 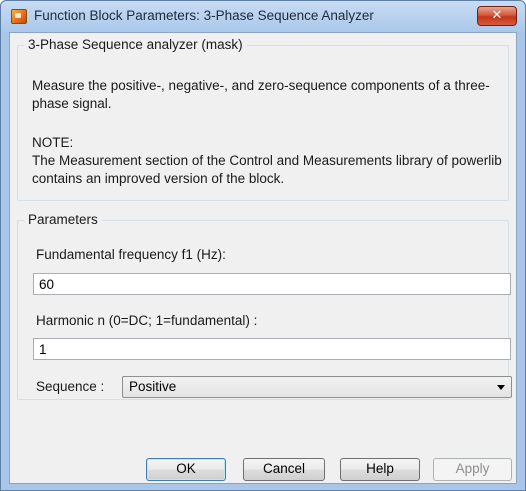 What do you see at coordinates (497, 16) in the screenshot?
I see `close-button: ✕` at bounding box center [497, 16].